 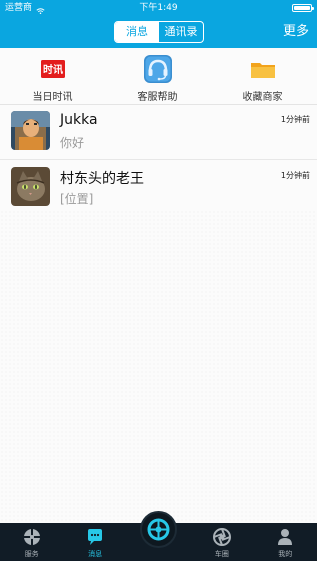 What do you see at coordinates (221, 554) in the screenshot?
I see `tab-car-circle-label: 车圈` at bounding box center [221, 554].